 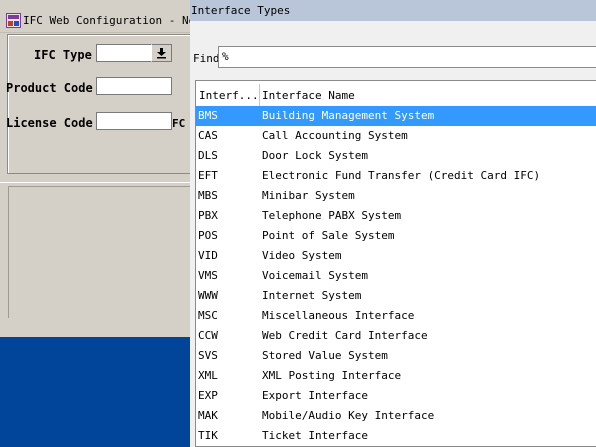 I want to click on column-header-name: Interface Name, so click(x=308, y=95).